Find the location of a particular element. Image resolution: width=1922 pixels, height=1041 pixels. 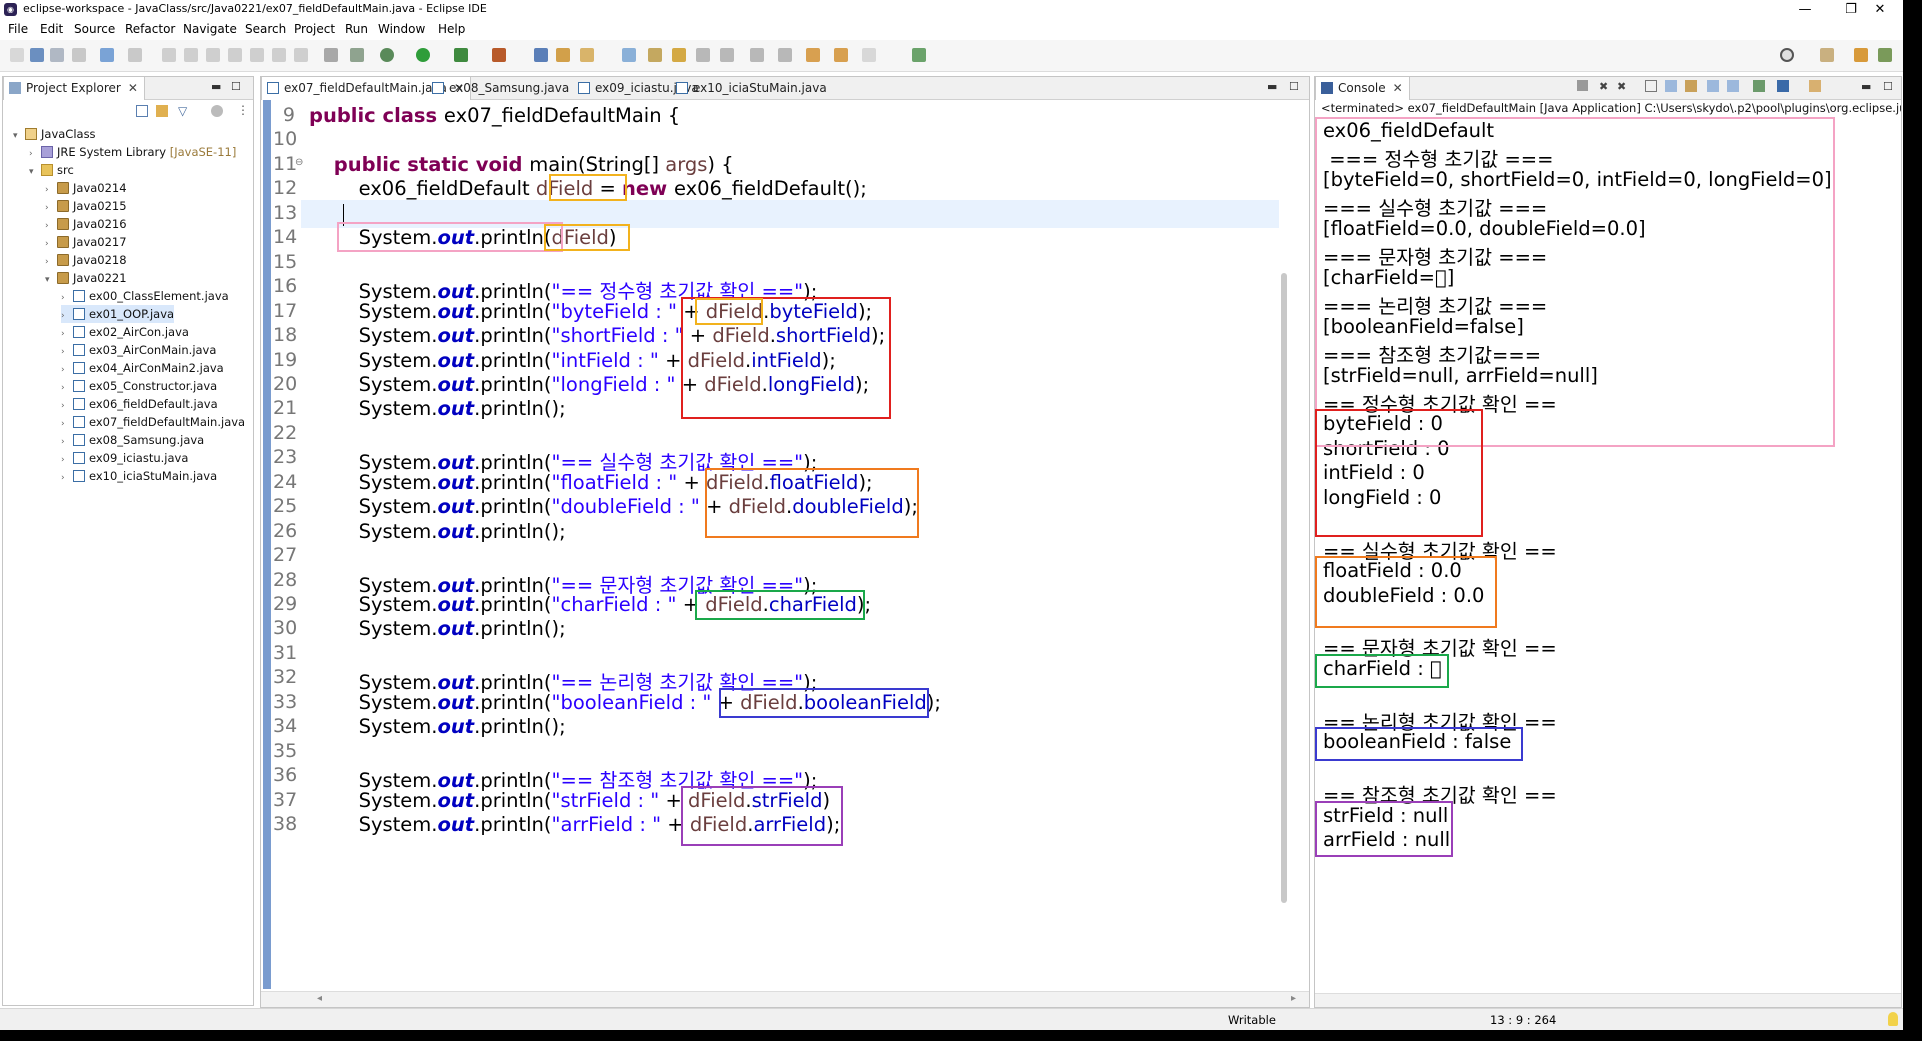

tab-project-explorer: Project Explorer ✕ is located at coordinates (74, 88).